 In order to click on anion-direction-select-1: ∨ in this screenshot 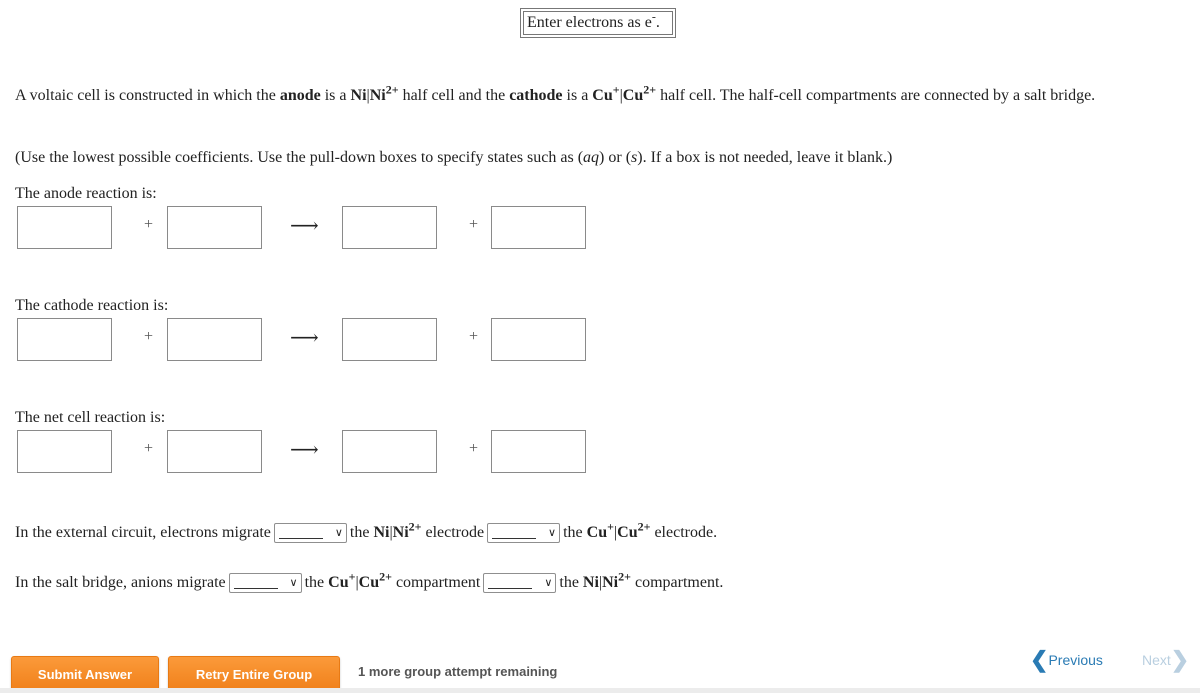, I will do `click(265, 583)`.